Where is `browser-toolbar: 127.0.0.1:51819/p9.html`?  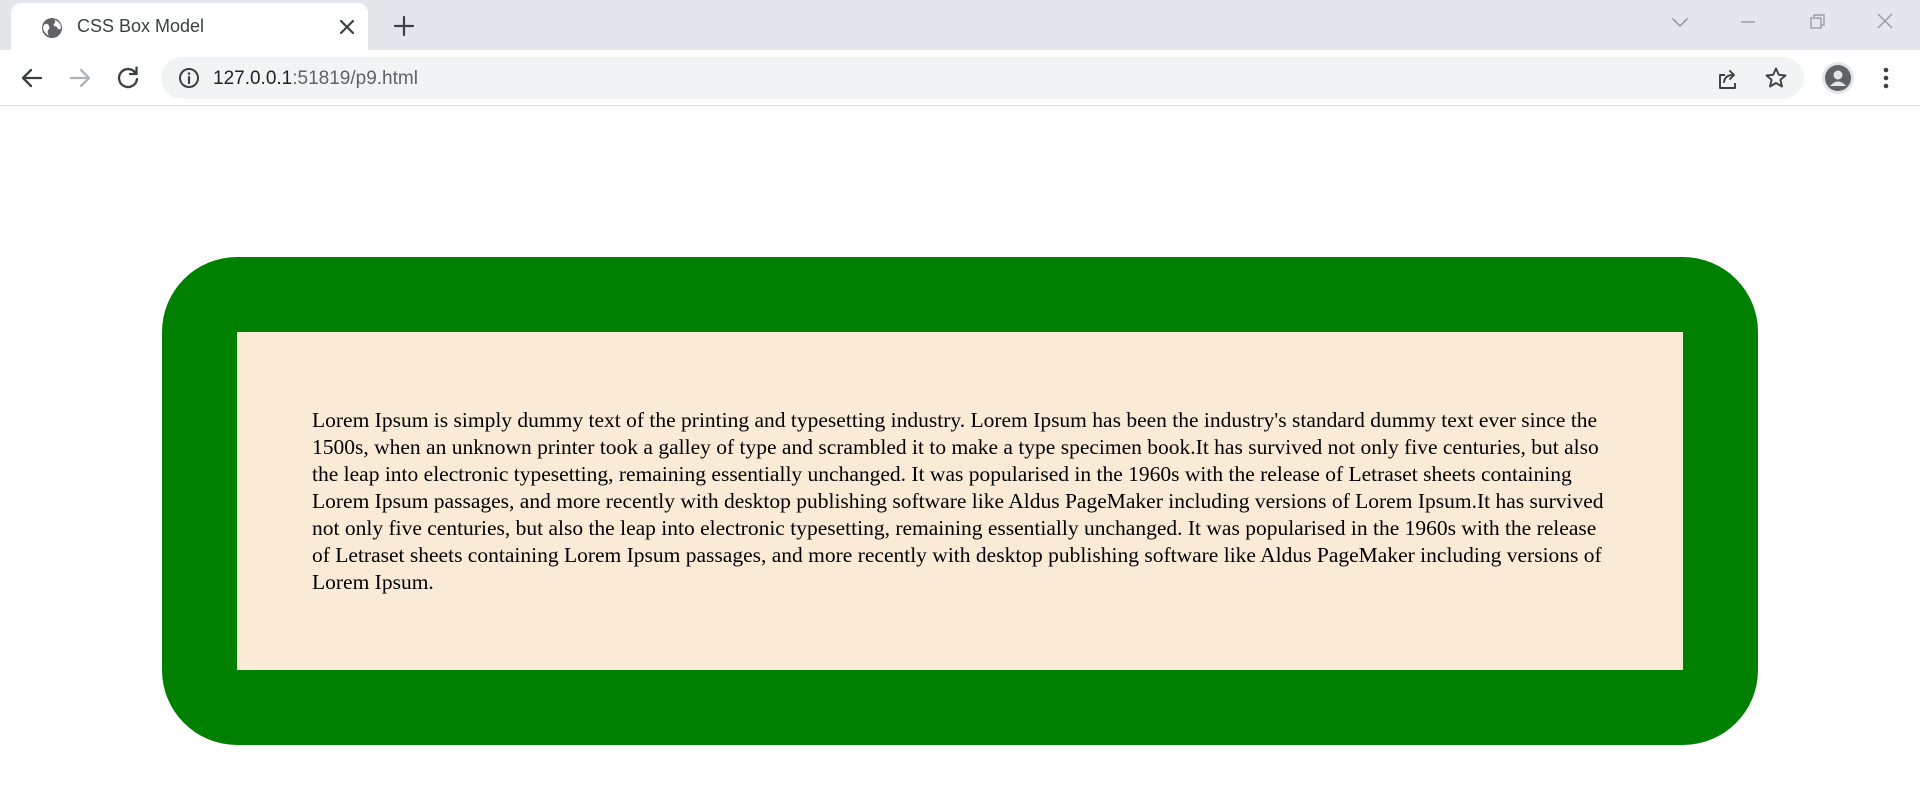
browser-toolbar: 127.0.0.1:51819/p9.html is located at coordinates (960, 78).